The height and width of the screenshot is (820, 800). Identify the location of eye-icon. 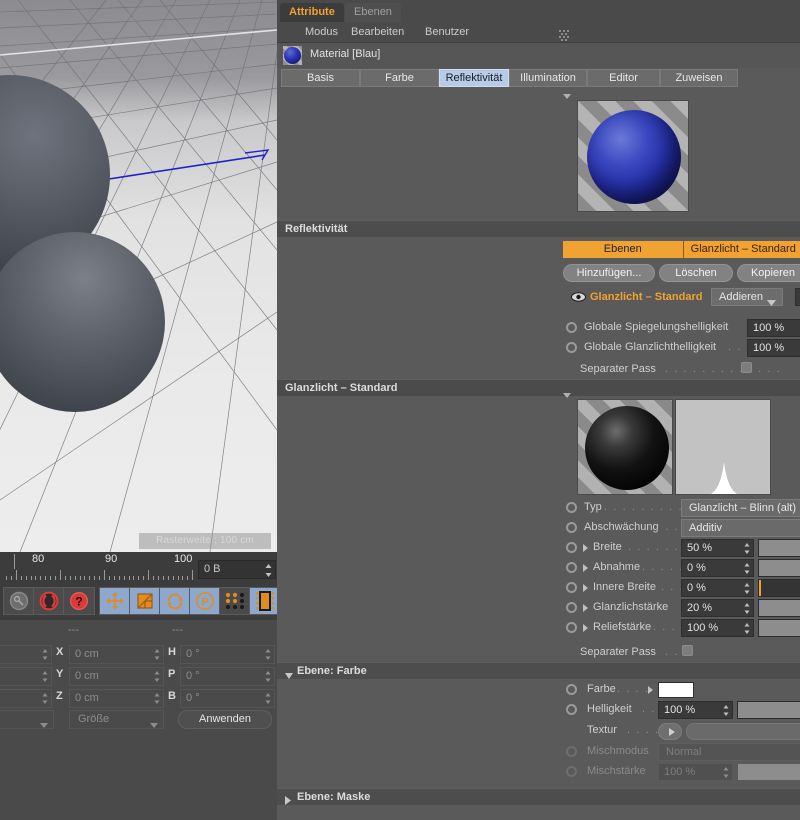
(578, 298).